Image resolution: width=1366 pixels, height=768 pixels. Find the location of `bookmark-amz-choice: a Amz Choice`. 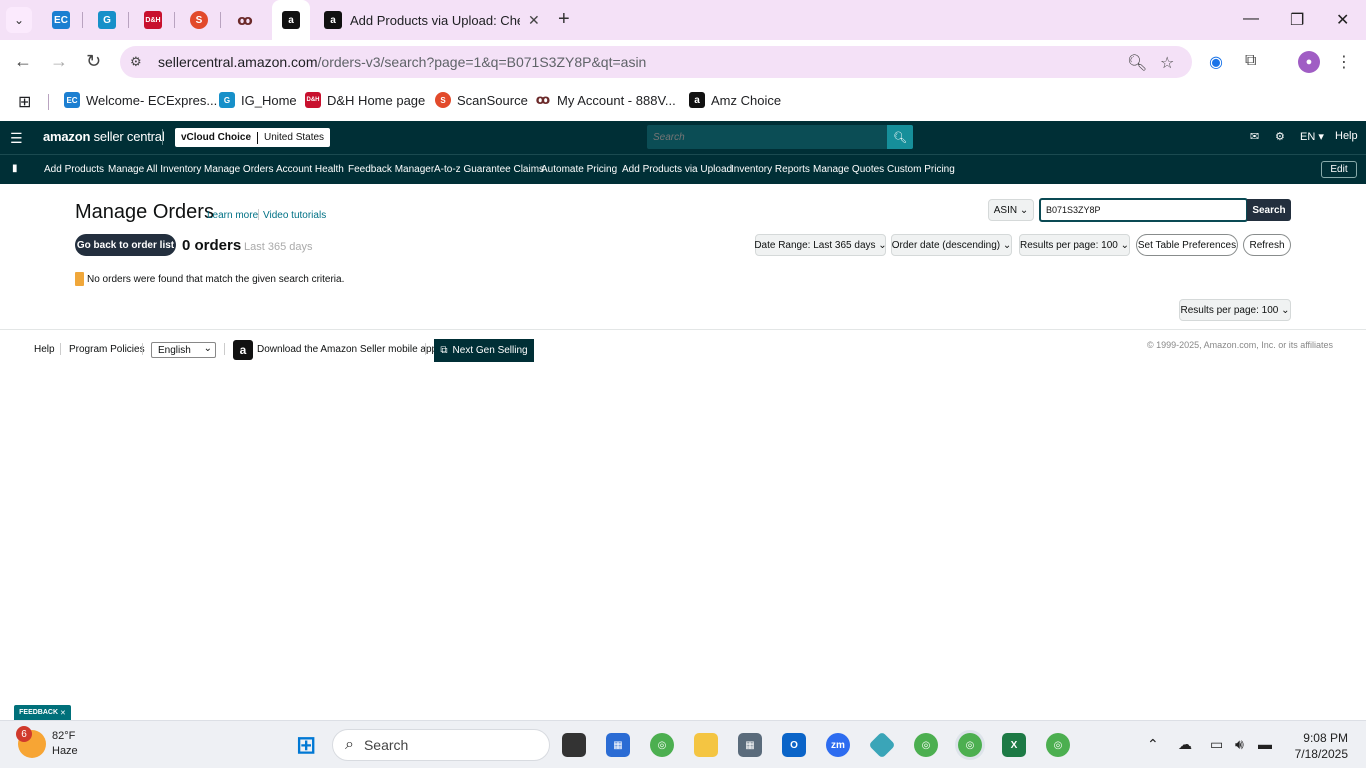

bookmark-amz-choice: a Amz Choice is located at coordinates (735, 100).